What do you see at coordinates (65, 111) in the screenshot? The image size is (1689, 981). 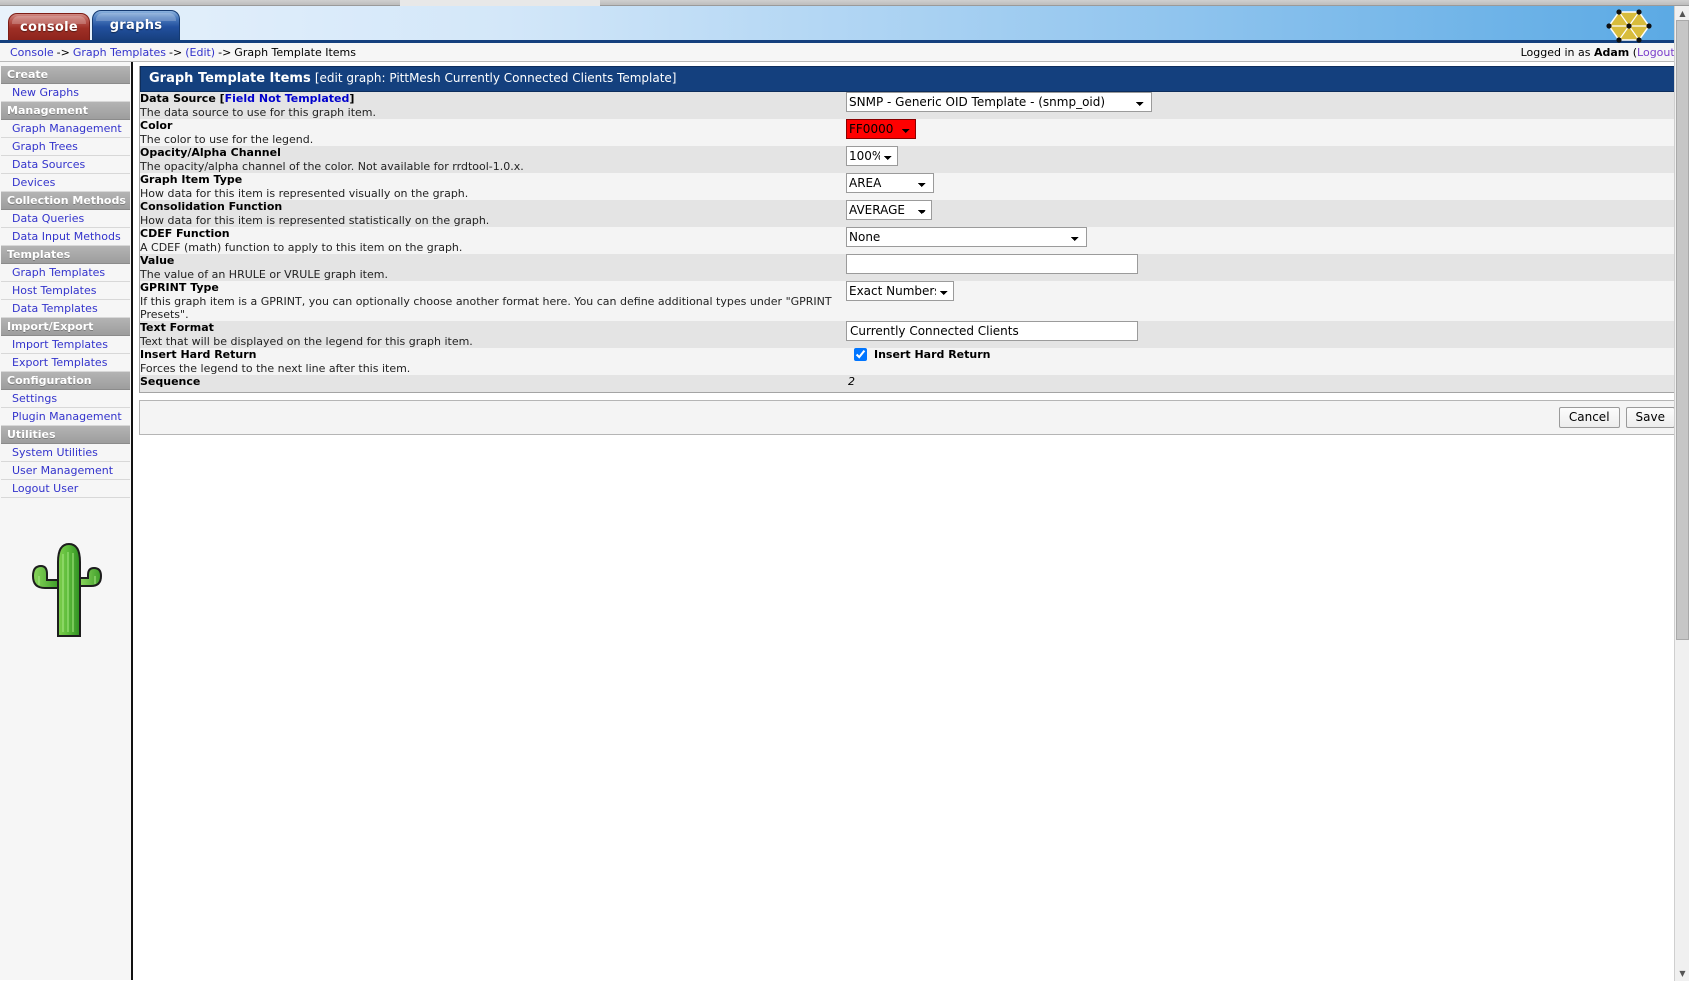 I see `sidebar-group-management: Management` at bounding box center [65, 111].